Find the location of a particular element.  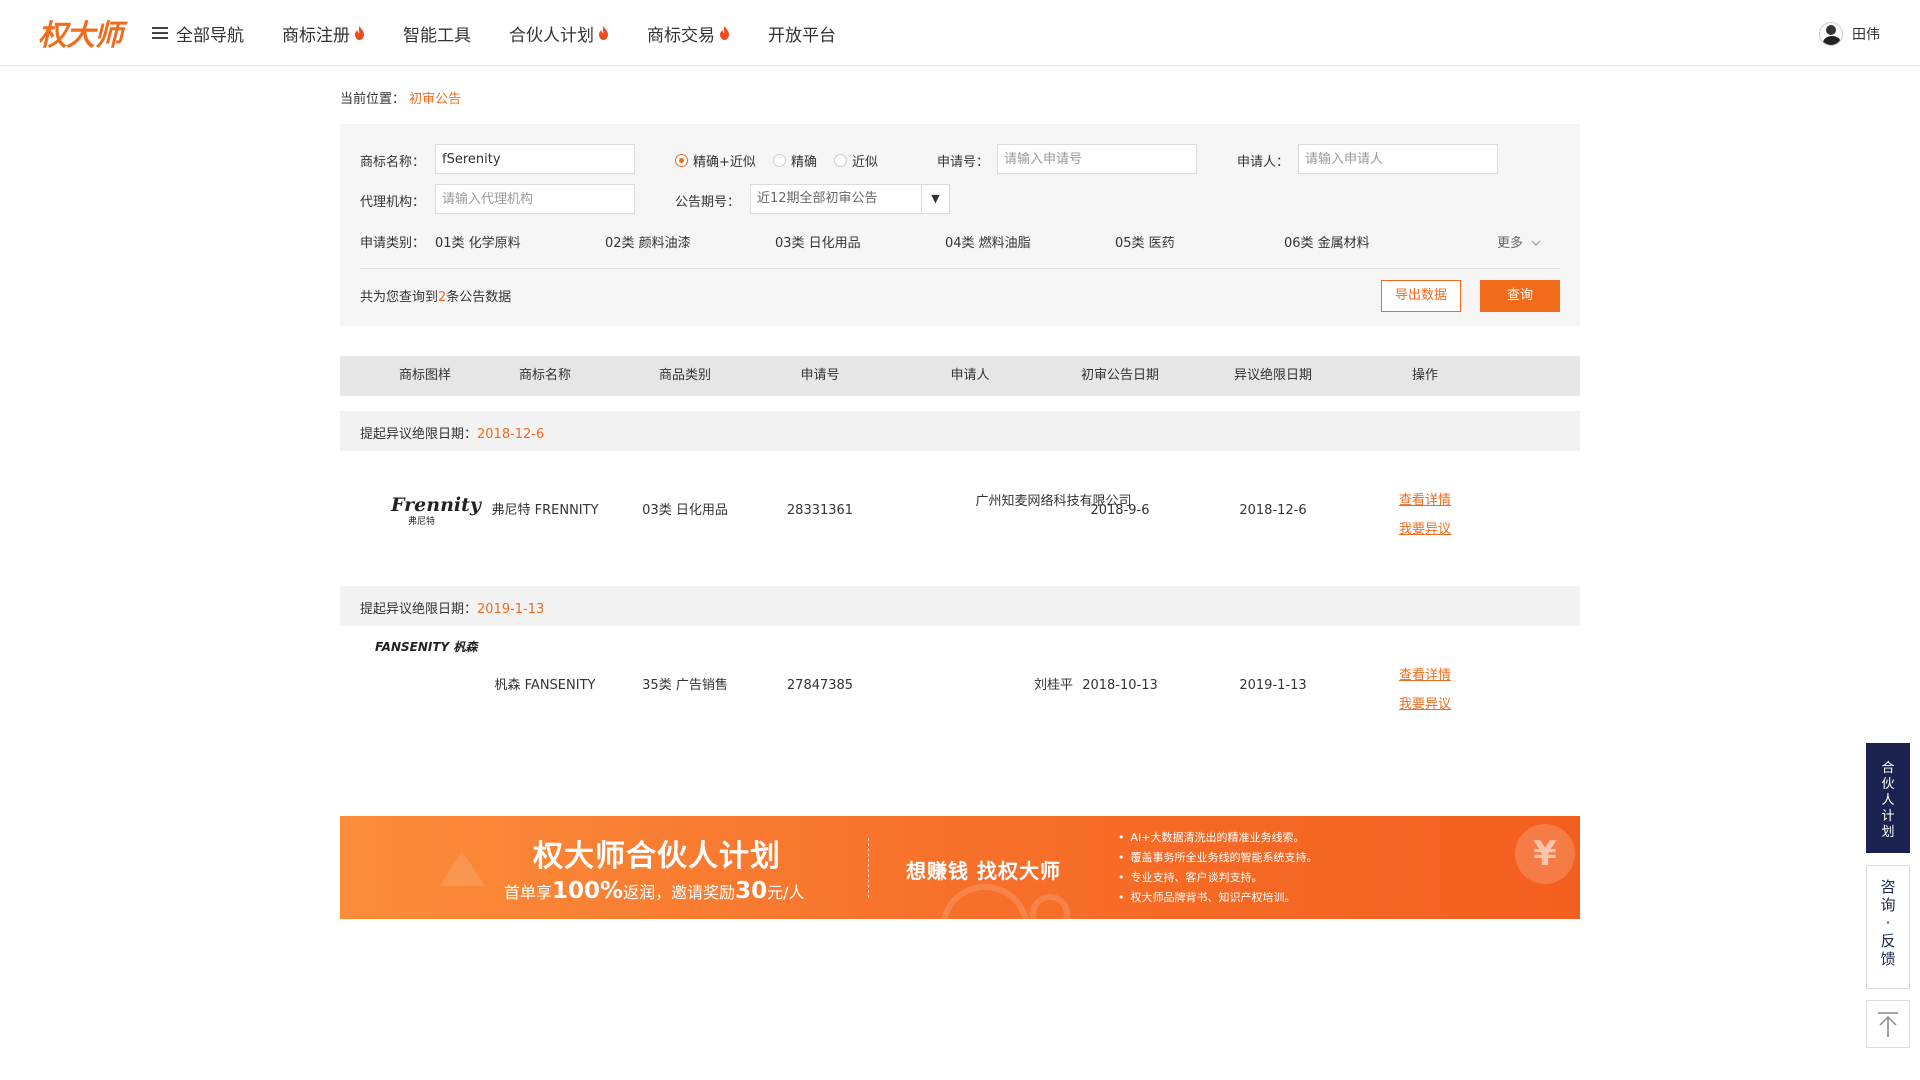

radio-similar: 近似 is located at coordinates (856, 160).